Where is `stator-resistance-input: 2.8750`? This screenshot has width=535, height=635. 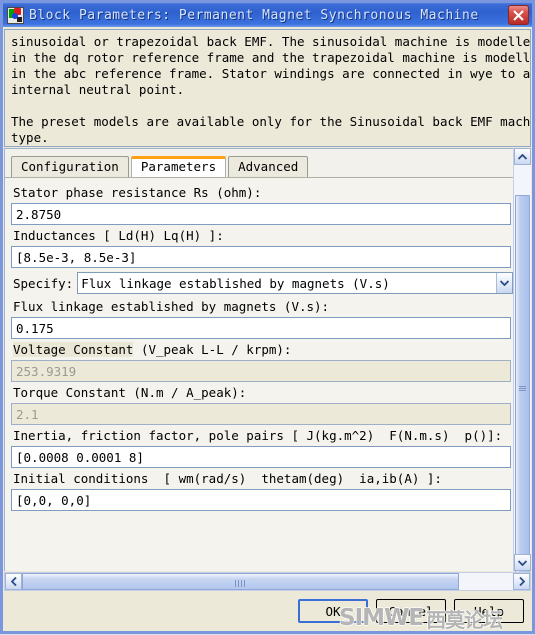
stator-resistance-input: 2.8750 is located at coordinates (261, 214).